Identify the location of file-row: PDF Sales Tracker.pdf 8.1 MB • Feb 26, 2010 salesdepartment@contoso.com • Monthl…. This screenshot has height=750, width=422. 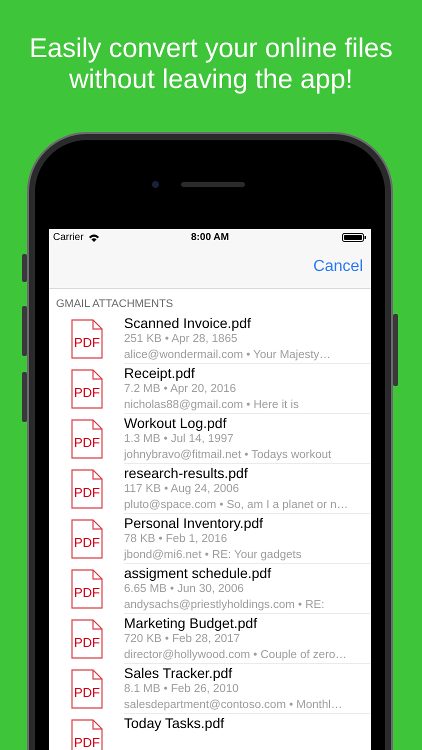
(210, 689).